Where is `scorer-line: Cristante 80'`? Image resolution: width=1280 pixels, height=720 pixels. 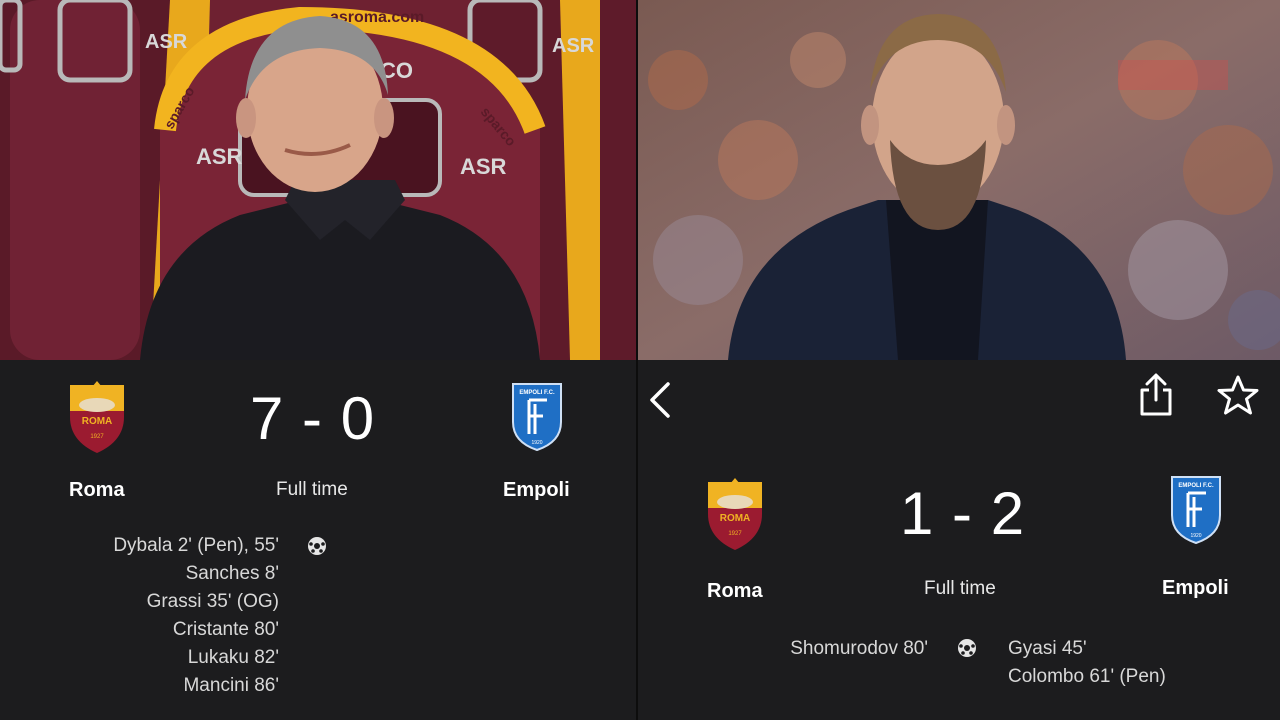 scorer-line: Cristante 80' is located at coordinates (225, 629).